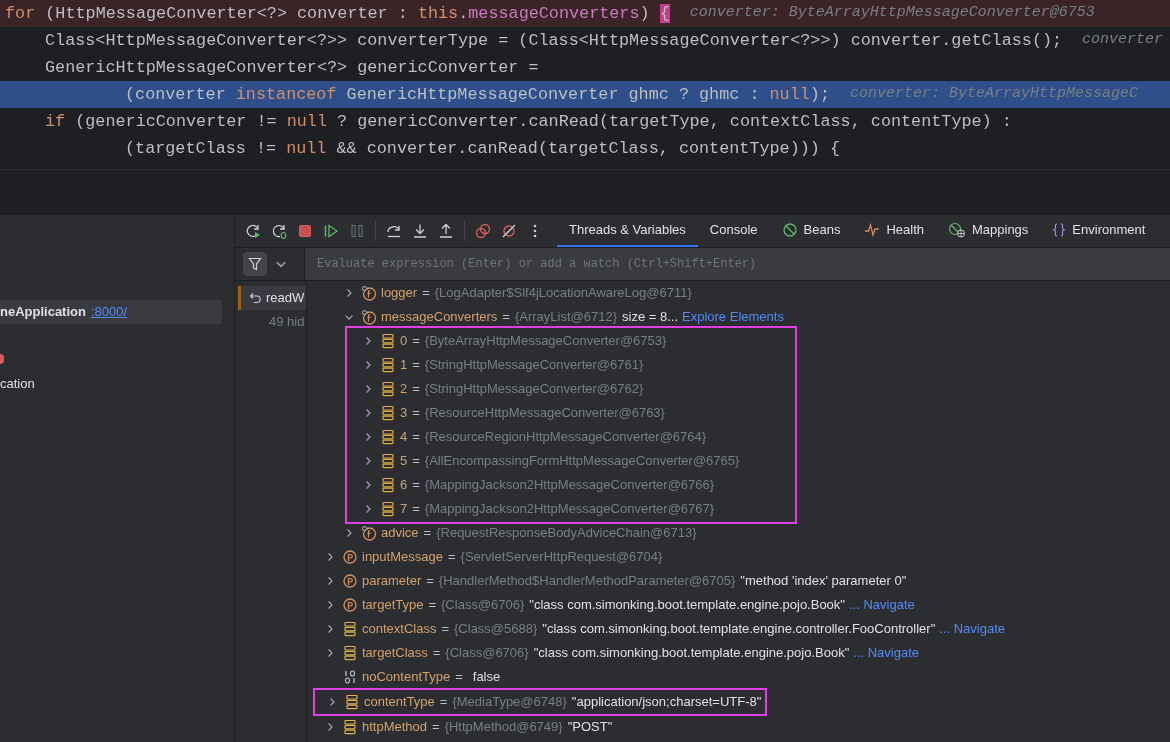 The width and height of the screenshot is (1170, 742). Describe the element at coordinates (439, 317) in the screenshot. I see `variable-name: messageConverters` at that location.